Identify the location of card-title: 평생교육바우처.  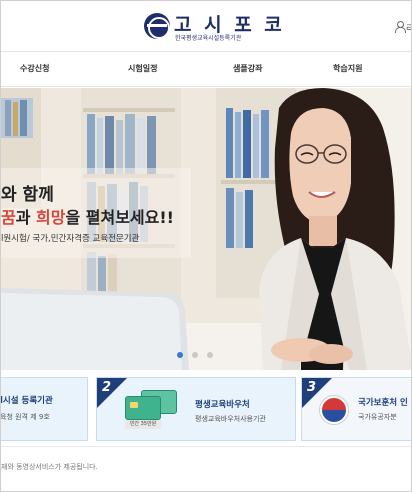
(222, 405).